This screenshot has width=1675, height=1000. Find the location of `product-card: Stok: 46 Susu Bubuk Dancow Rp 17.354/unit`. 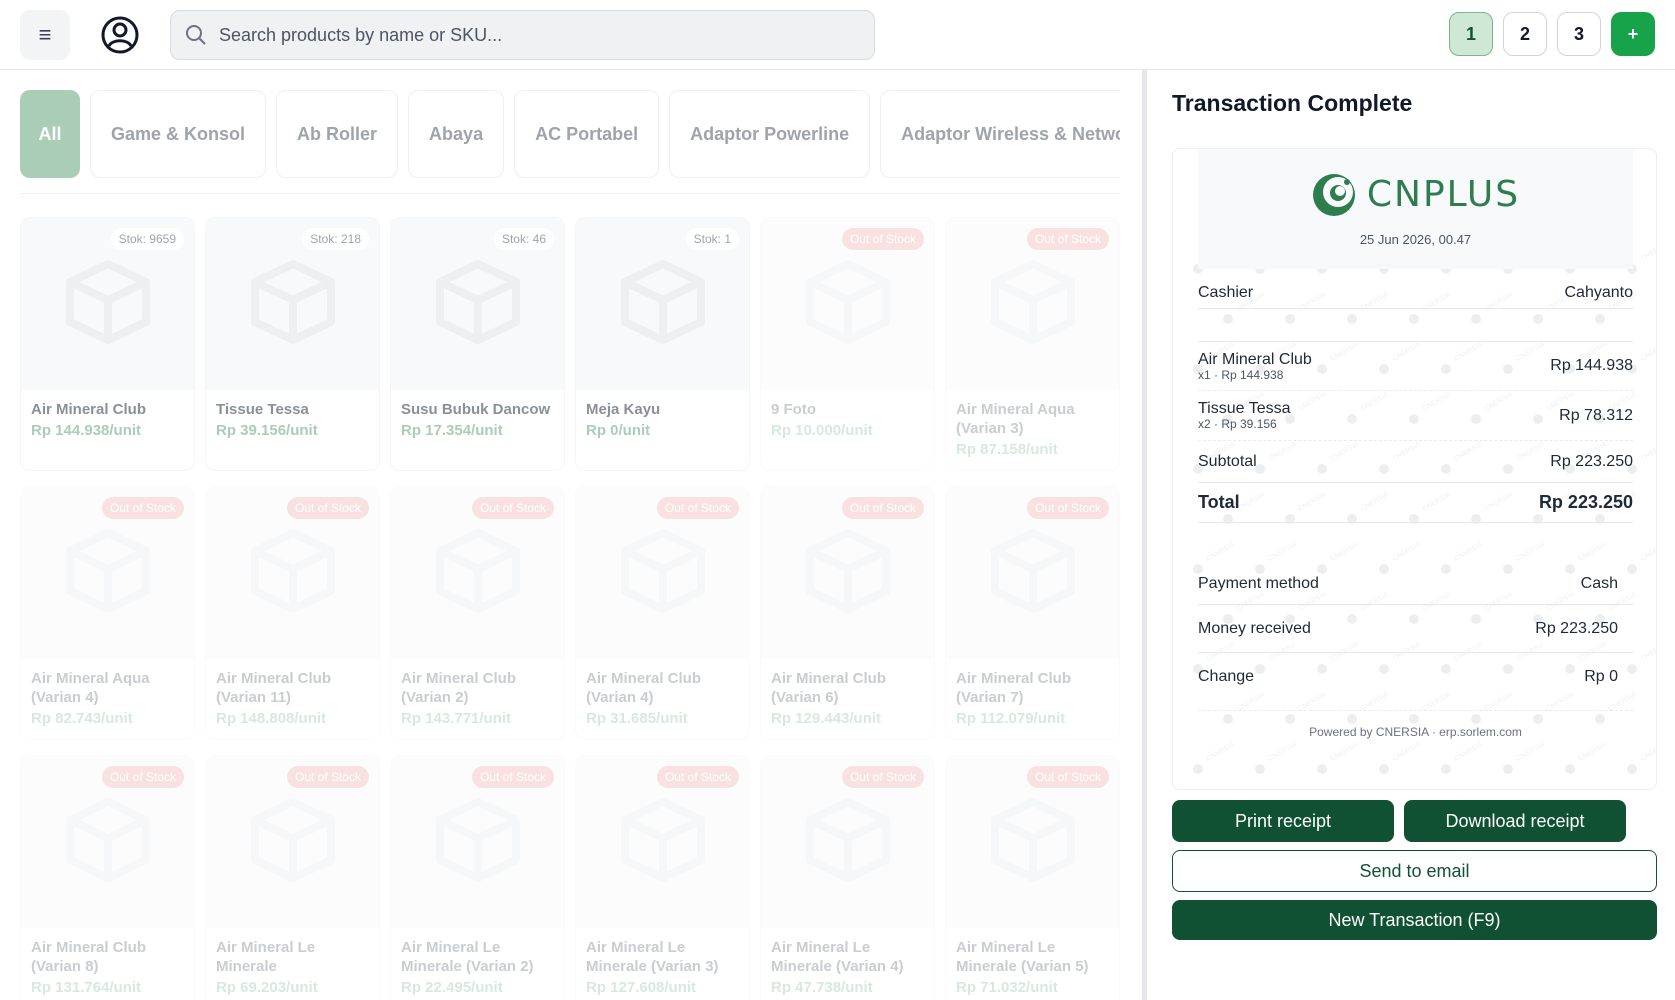

product-card: Stok: 46 Susu Bubuk Dancow Rp 17.354/unit is located at coordinates (477, 344).